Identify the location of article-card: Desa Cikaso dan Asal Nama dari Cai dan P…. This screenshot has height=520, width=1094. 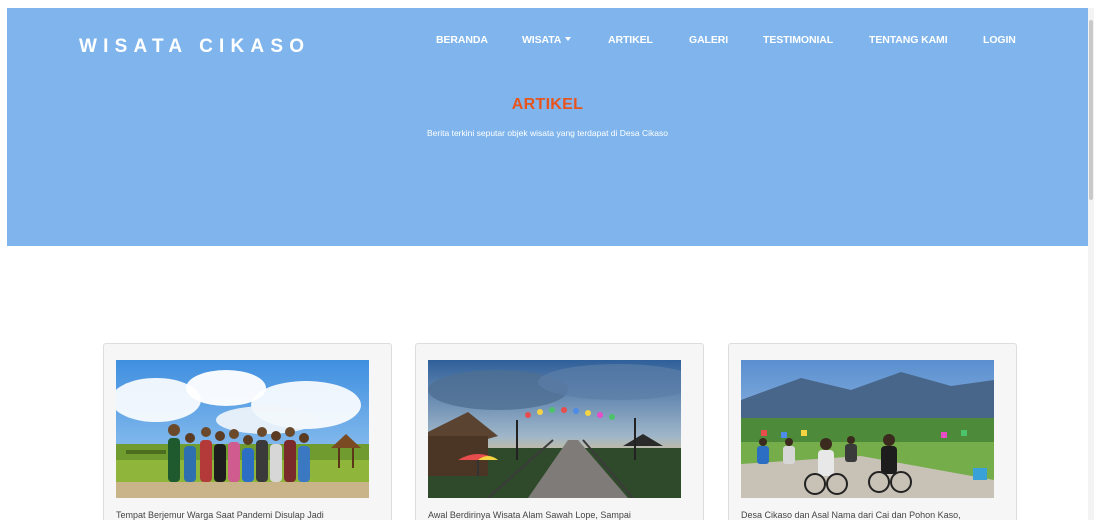
(872, 431).